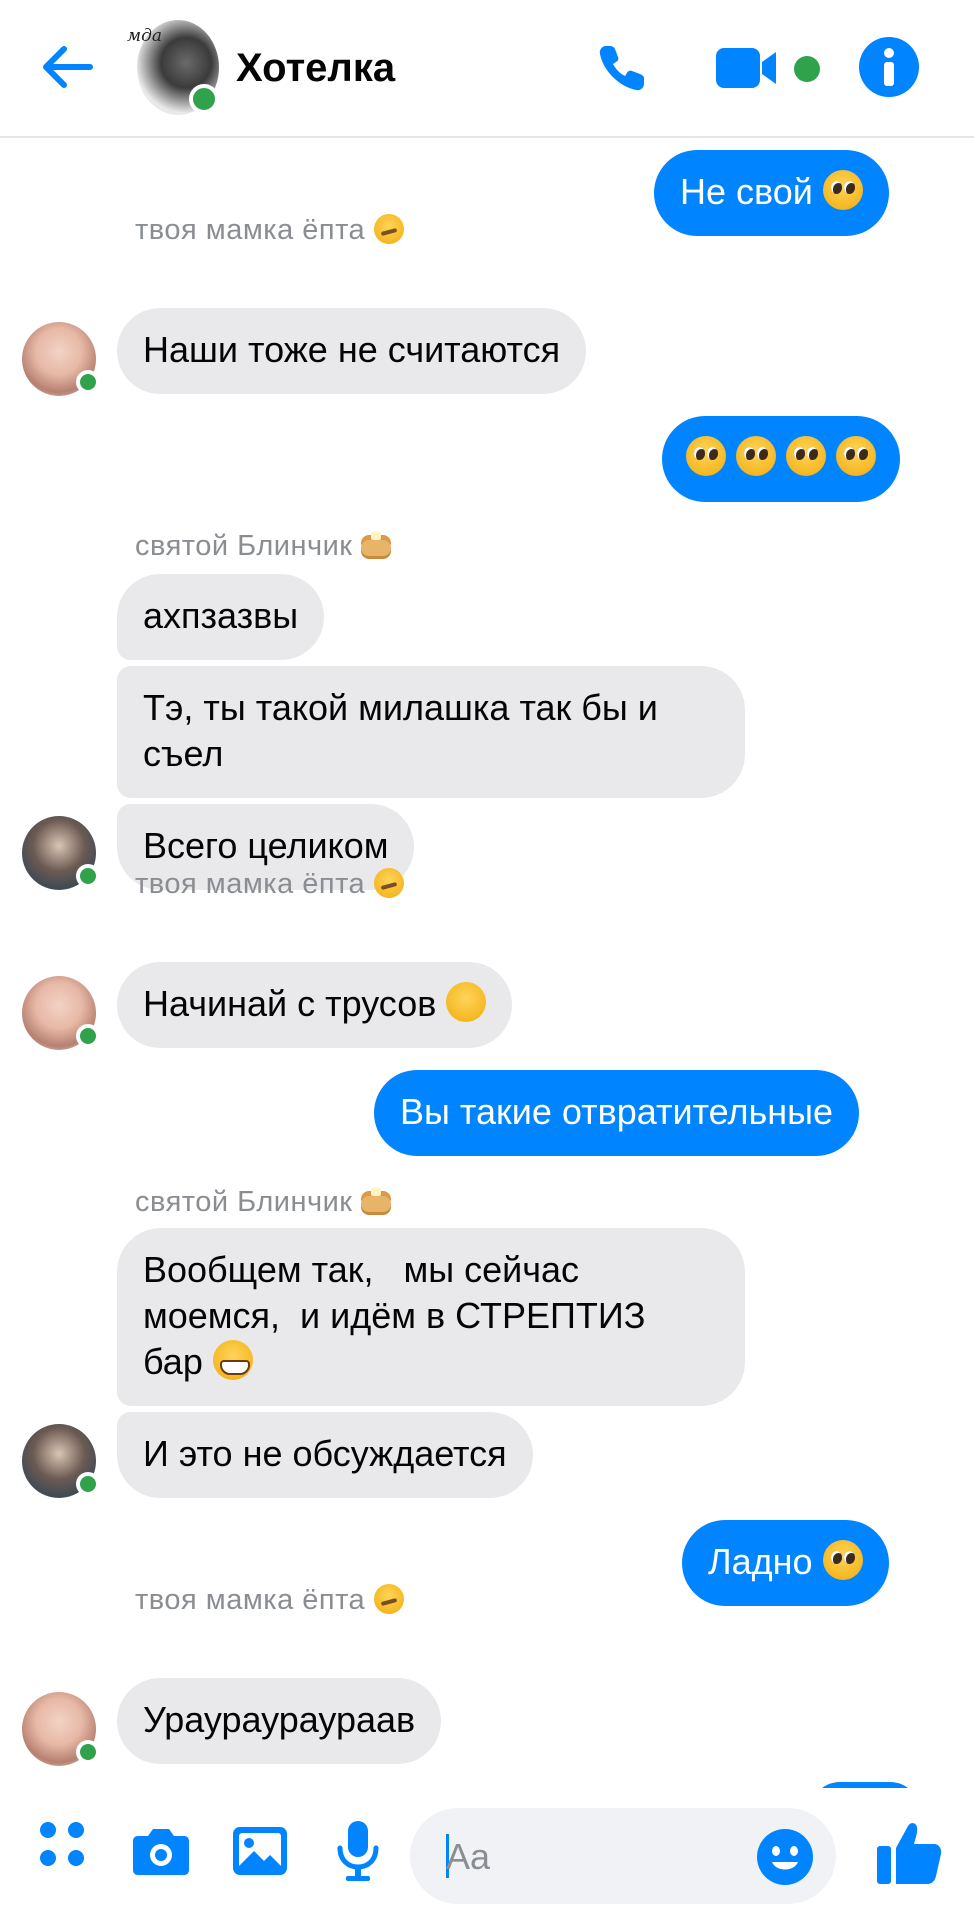 Image resolution: width=974 pixels, height=1920 pixels. Describe the element at coordinates (315, 68) in the screenshot. I see `chat-title: Хотелка` at that location.